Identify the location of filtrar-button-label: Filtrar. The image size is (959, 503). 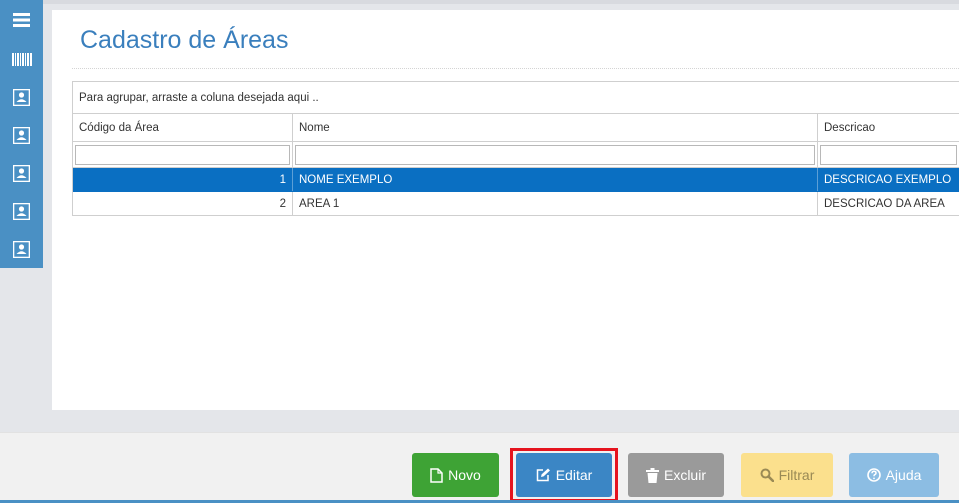
(796, 475).